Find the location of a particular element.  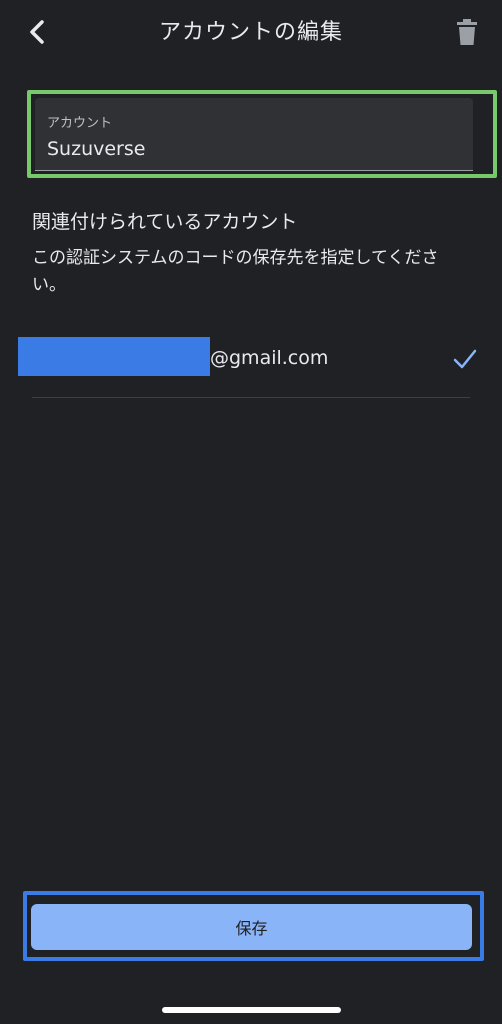

linked-account-description: この認証システムのコードの保存先を指定してください。 is located at coordinates (235, 271).